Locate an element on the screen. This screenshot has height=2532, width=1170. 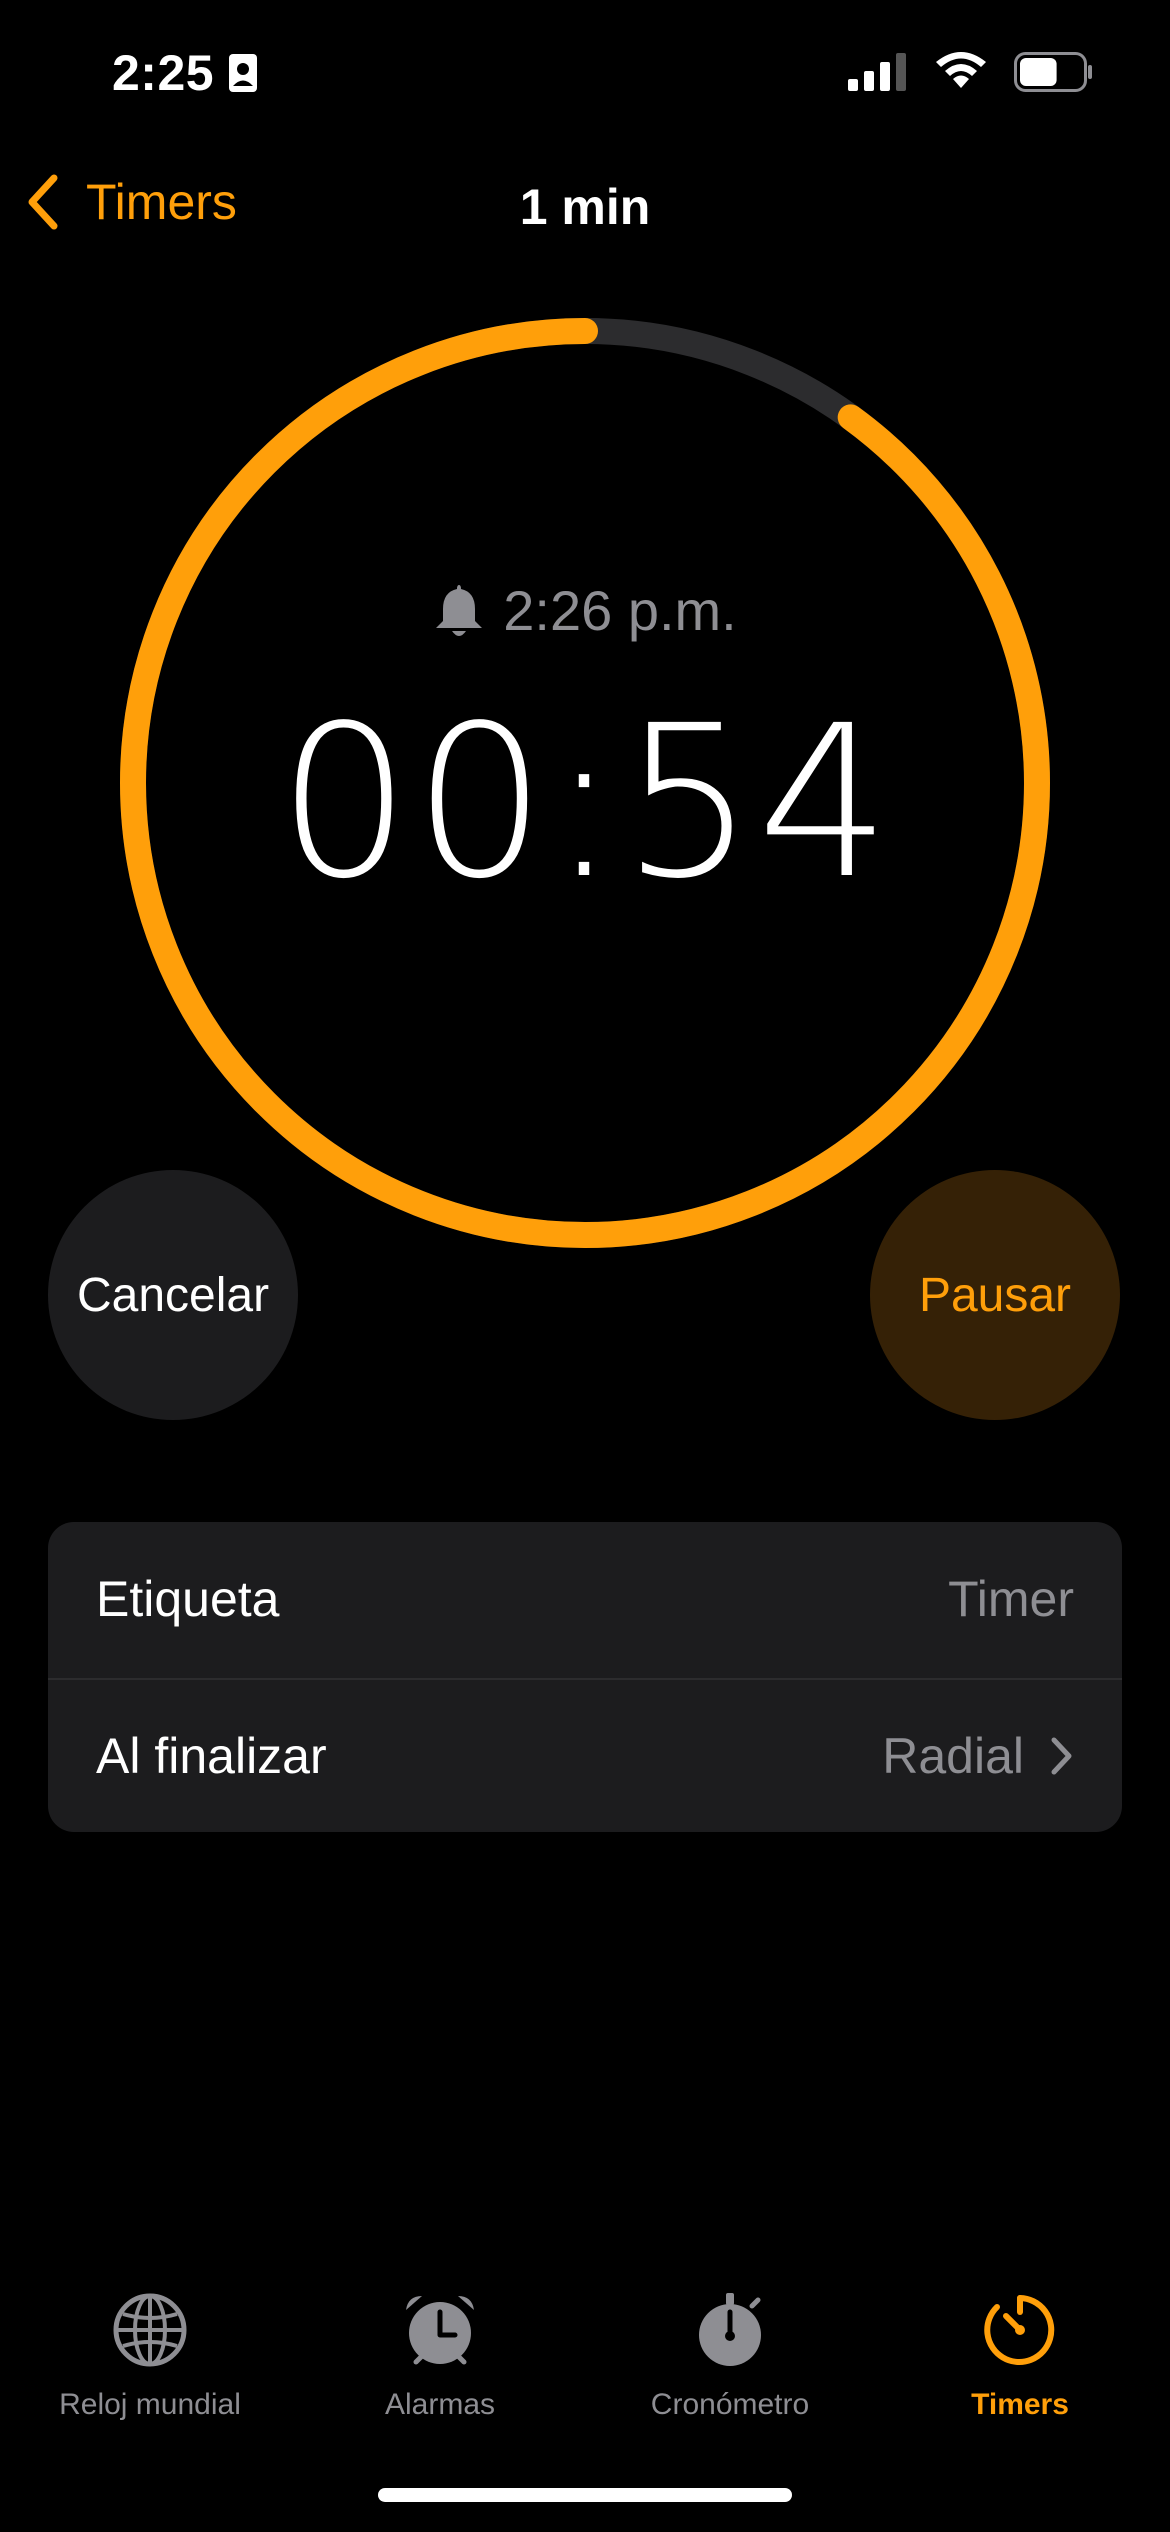
tab-stopwatch: Cronómetro is located at coordinates (730, 2356).